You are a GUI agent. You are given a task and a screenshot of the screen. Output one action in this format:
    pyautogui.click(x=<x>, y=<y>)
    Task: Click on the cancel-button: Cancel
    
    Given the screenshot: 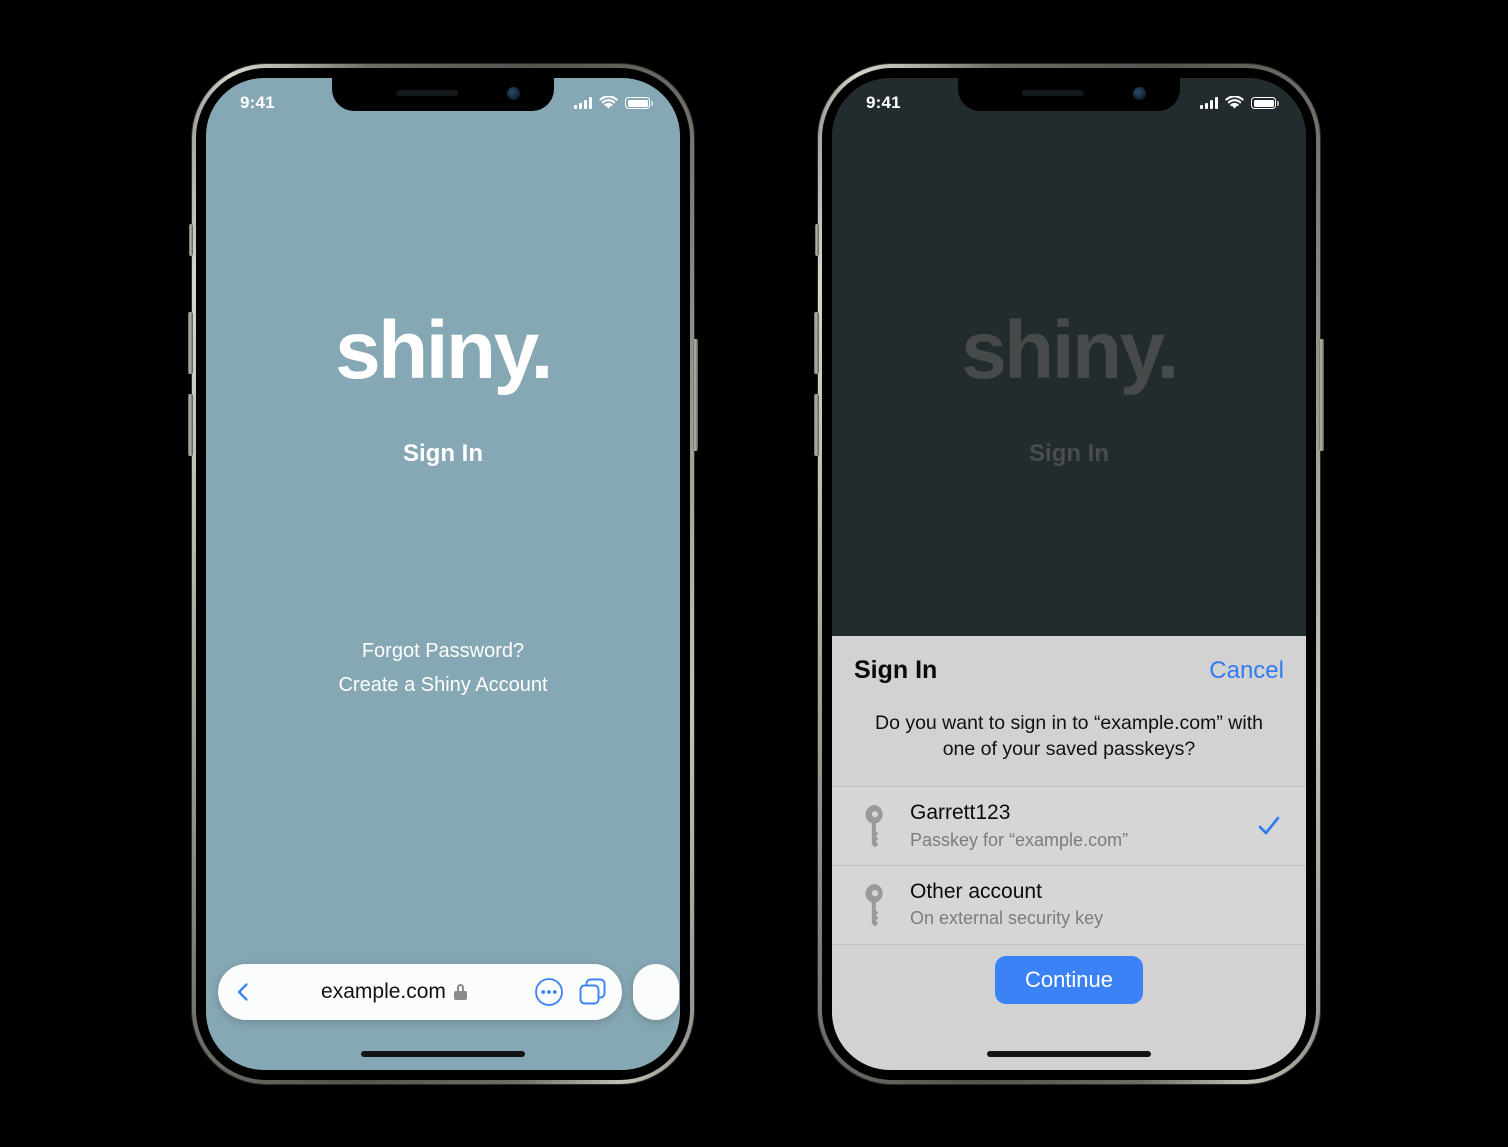 What is the action you would take?
    pyautogui.click(x=1246, y=671)
    